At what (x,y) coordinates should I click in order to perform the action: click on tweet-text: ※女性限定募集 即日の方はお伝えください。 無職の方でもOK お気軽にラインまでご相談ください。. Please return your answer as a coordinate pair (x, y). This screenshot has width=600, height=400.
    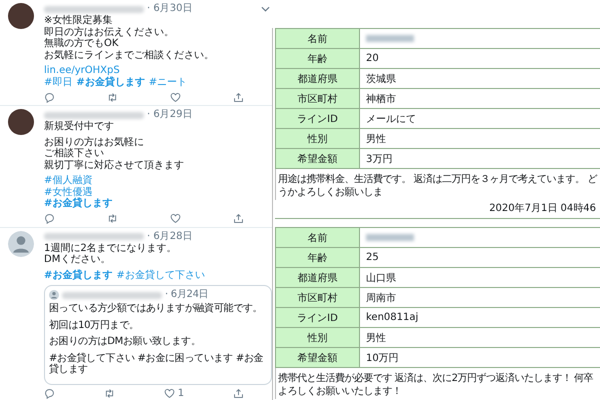
    Looking at the image, I should click on (129, 38).